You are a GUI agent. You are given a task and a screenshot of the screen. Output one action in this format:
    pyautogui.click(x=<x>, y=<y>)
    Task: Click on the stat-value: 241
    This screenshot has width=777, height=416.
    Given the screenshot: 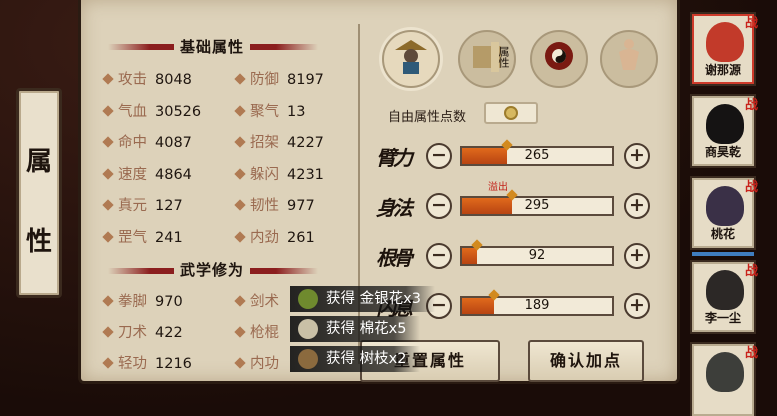 What is the action you would take?
    pyautogui.click(x=169, y=237)
    